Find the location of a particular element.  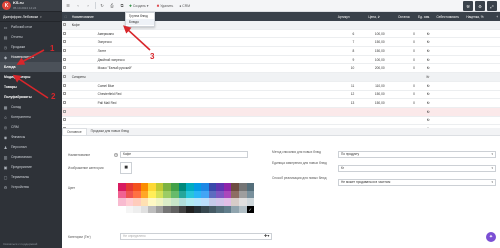

chat-icon: ✦ is located at coordinates (491, 237).